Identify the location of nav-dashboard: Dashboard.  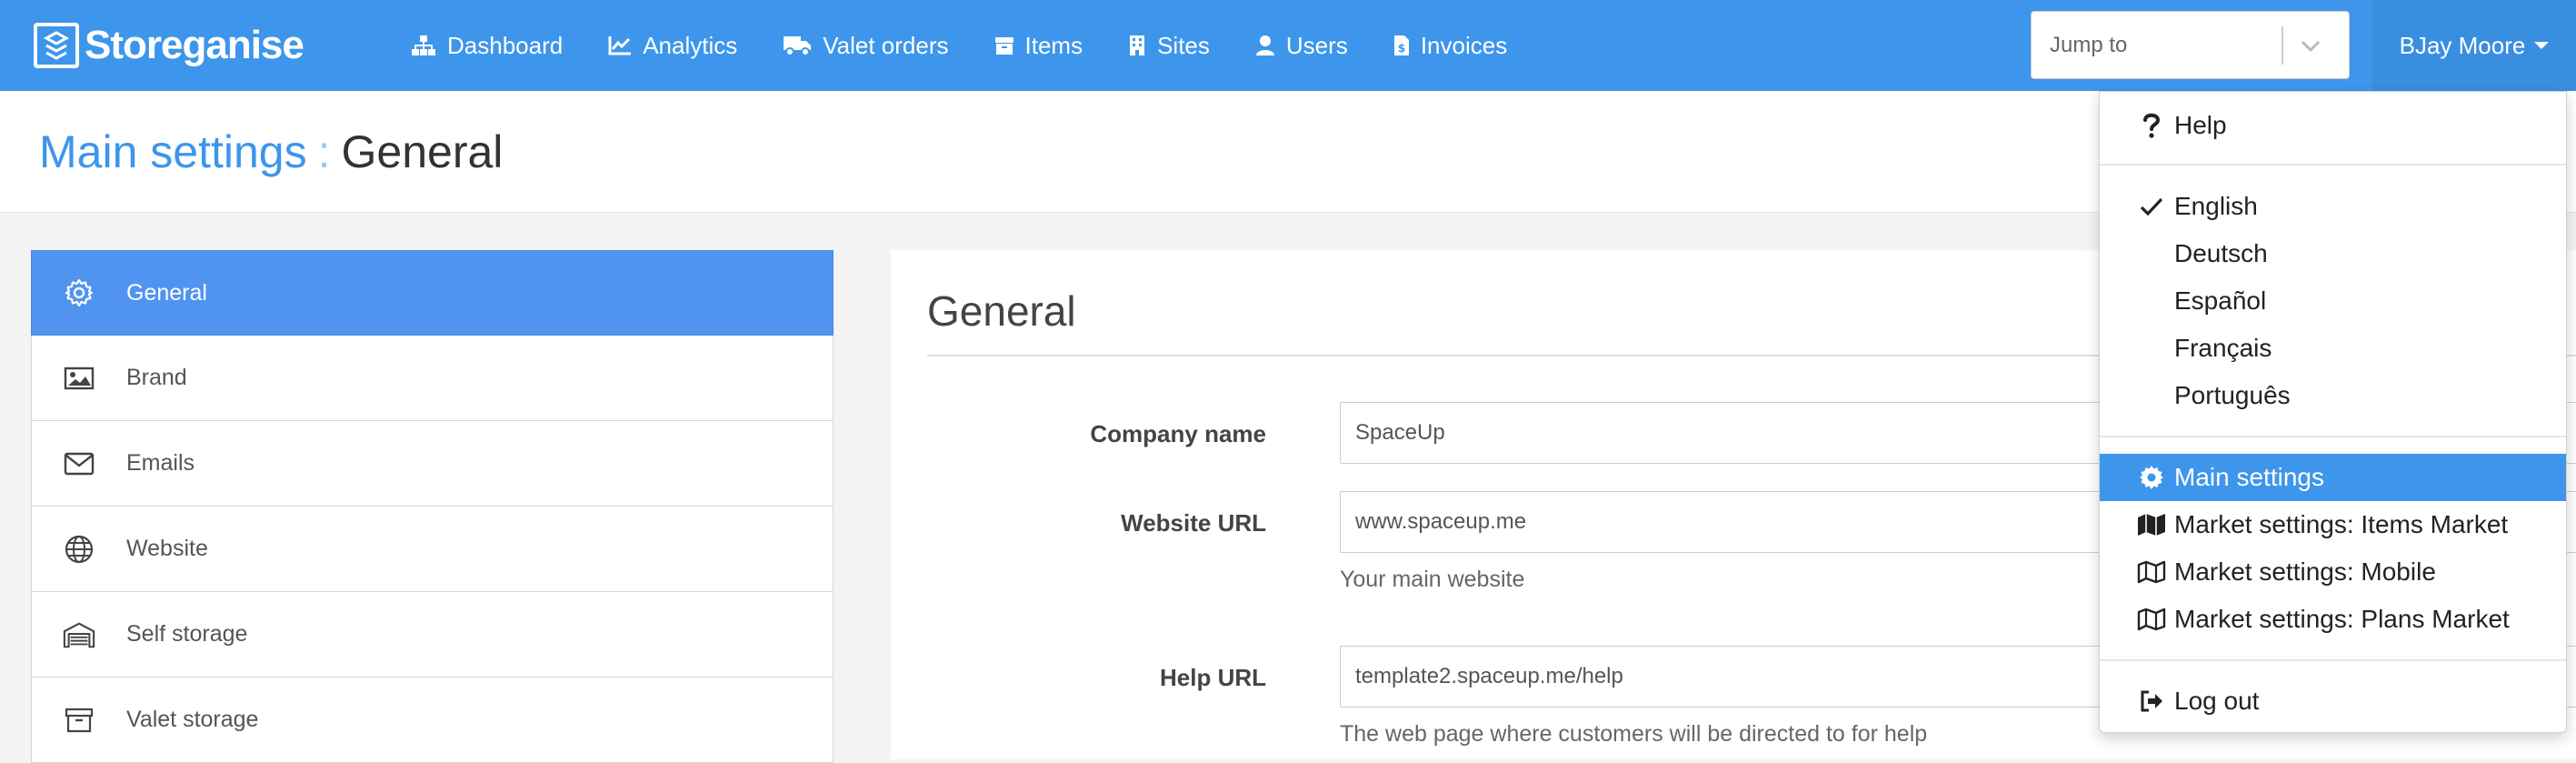
(487, 46).